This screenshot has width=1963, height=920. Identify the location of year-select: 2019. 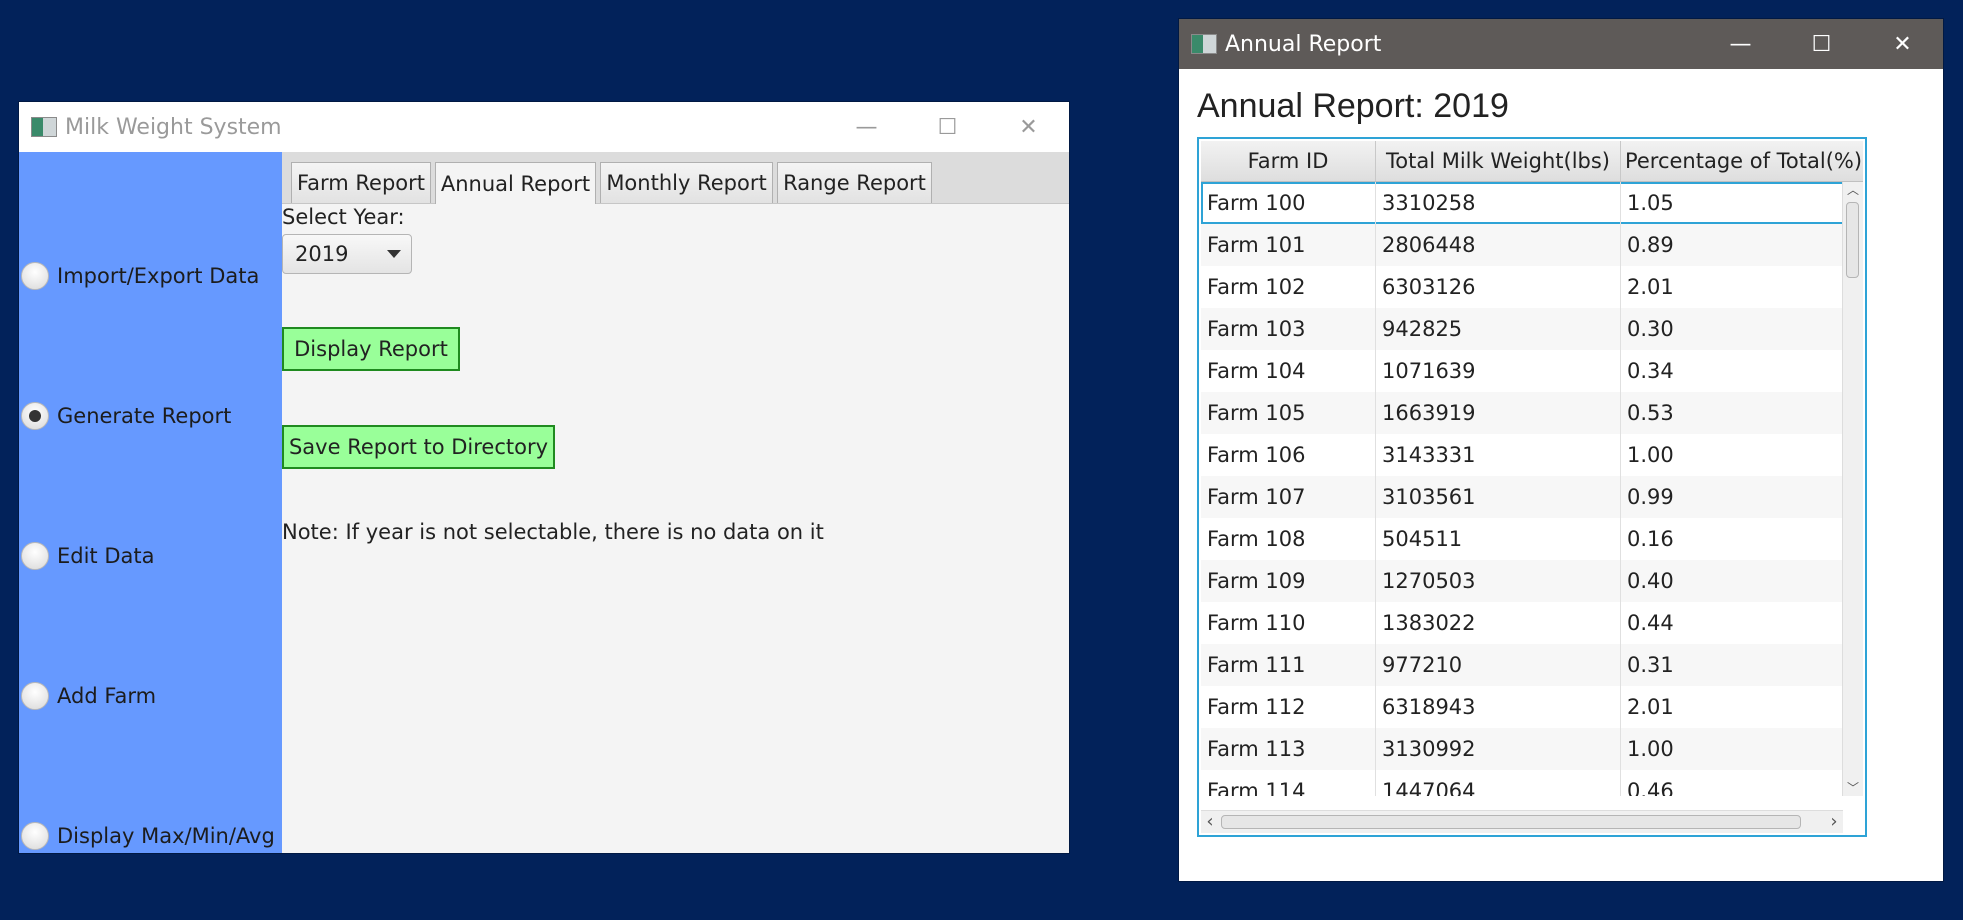
(347, 254).